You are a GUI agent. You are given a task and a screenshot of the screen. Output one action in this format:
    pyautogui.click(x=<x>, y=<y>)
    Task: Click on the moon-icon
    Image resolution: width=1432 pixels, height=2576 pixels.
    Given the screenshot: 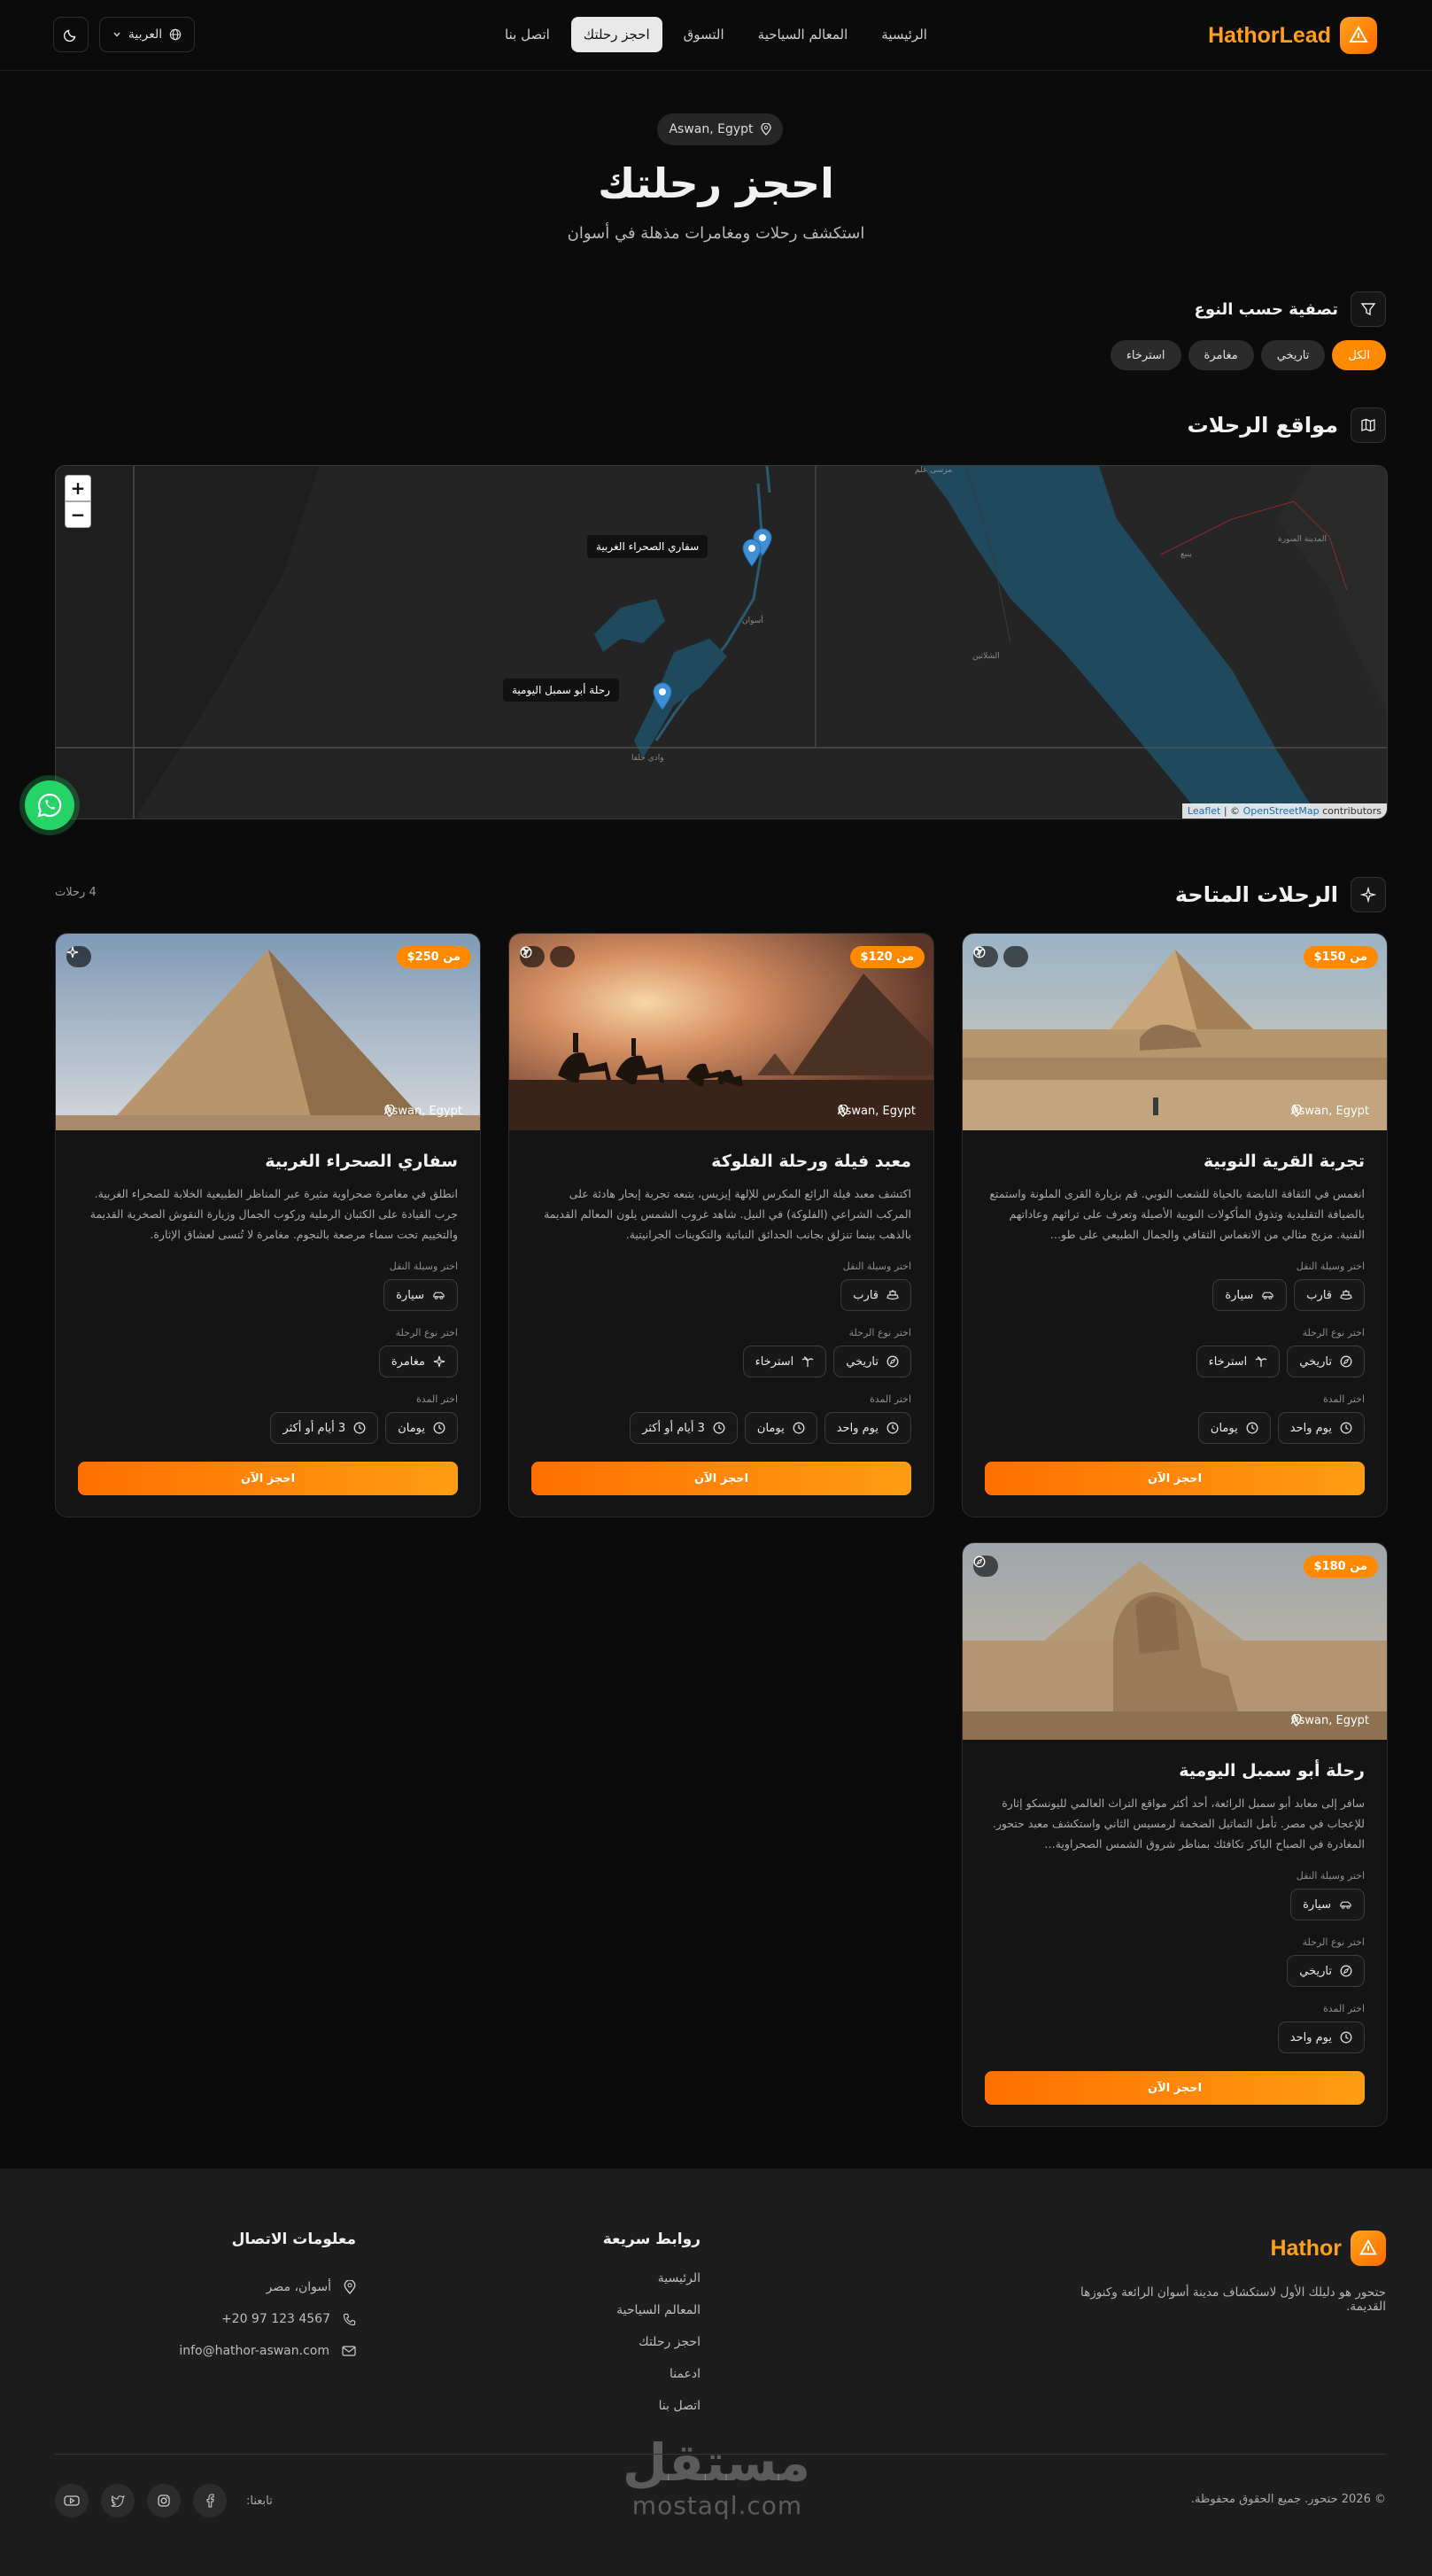 What is the action you would take?
    pyautogui.click(x=71, y=34)
    